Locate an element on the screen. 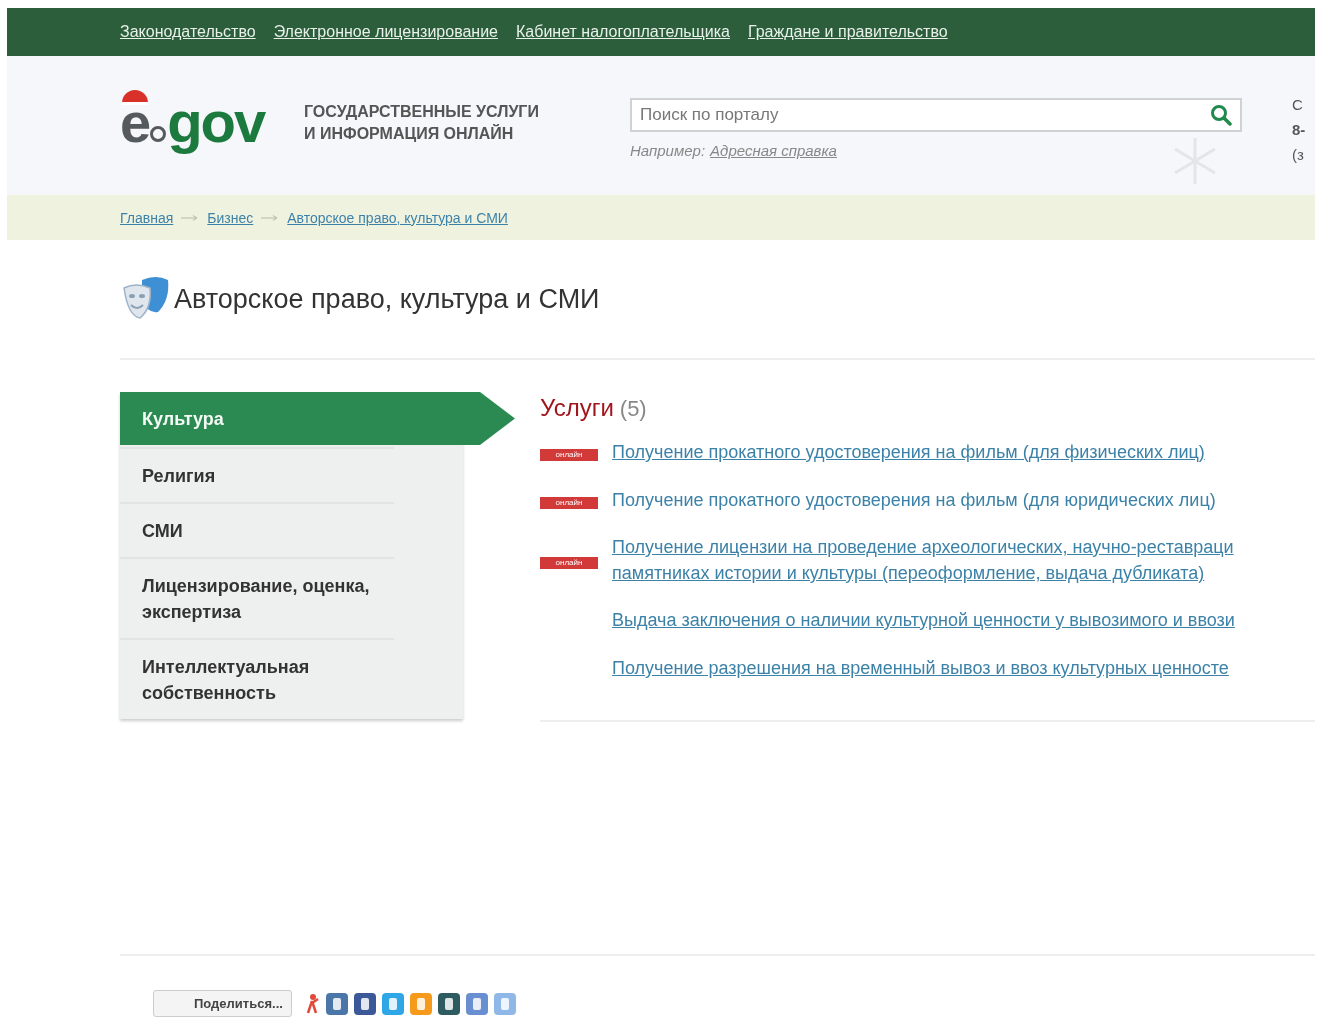 The image size is (1323, 1034). breadcrumb-link: Главная is located at coordinates (147, 217).